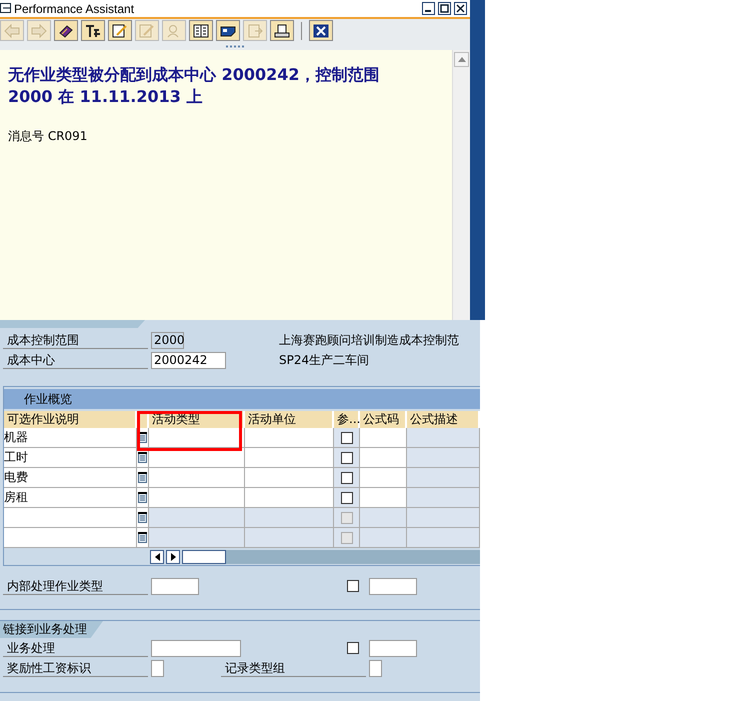 This screenshot has width=744, height=701. Describe the element at coordinates (324, 360) in the screenshot. I see `field-description: SP24生产二车间` at that location.